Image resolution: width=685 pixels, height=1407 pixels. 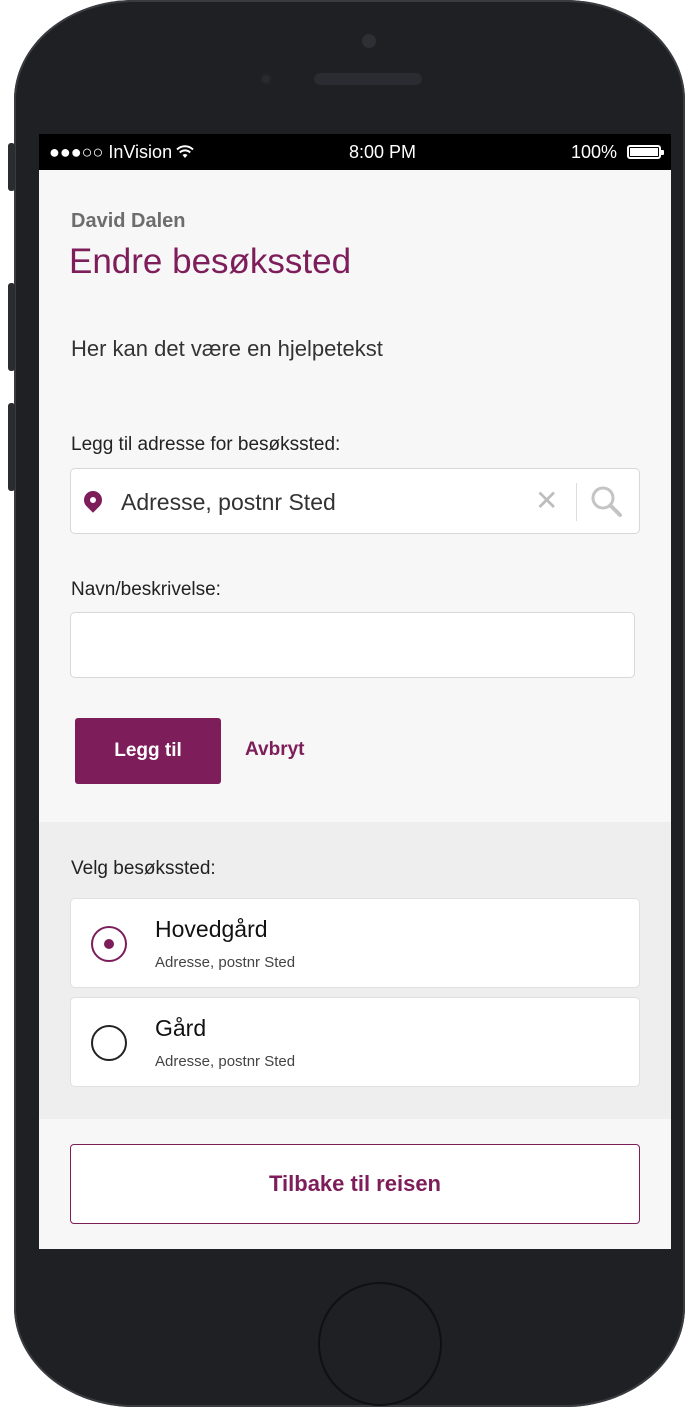 I want to click on radio-selected, so click(x=109, y=944).